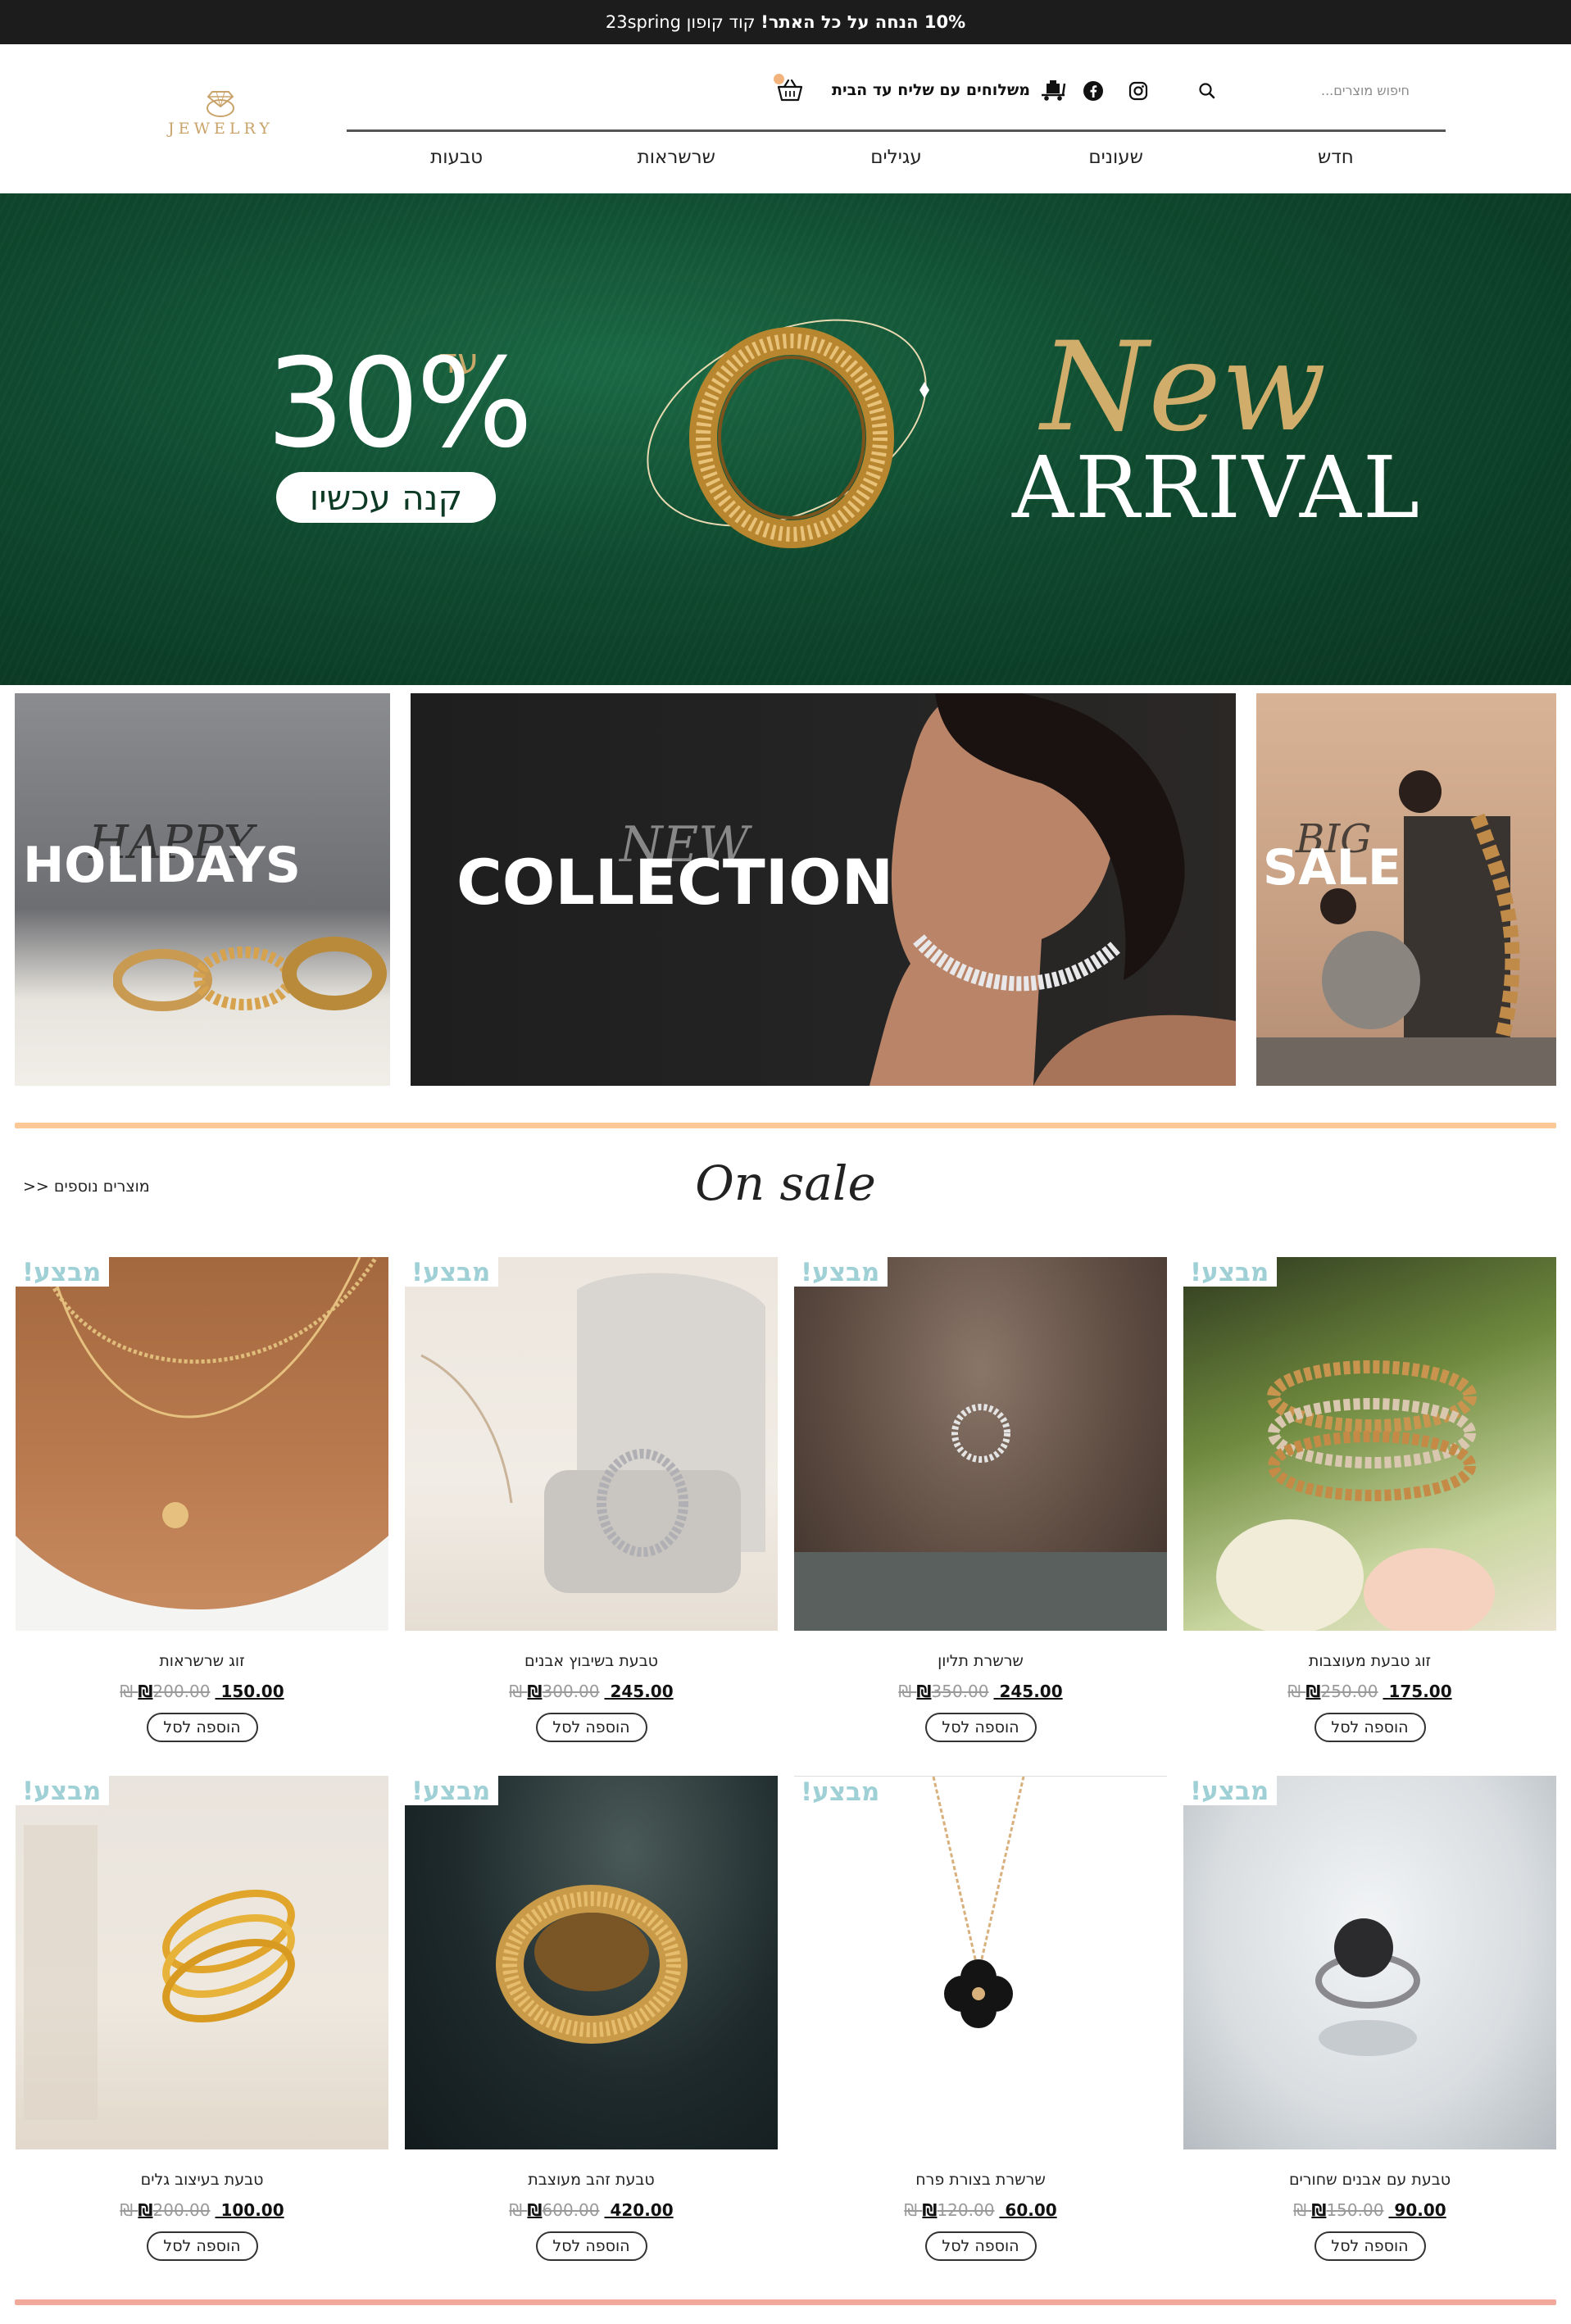 This screenshot has height=2324, width=1571. Describe the element at coordinates (676, 157) in the screenshot. I see `nav-item-necklaces: שרשראות` at that location.